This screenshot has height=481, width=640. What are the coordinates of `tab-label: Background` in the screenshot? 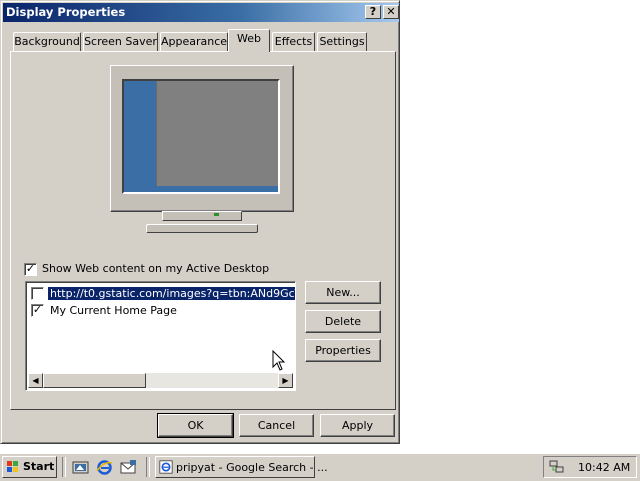 It's located at (47, 41).